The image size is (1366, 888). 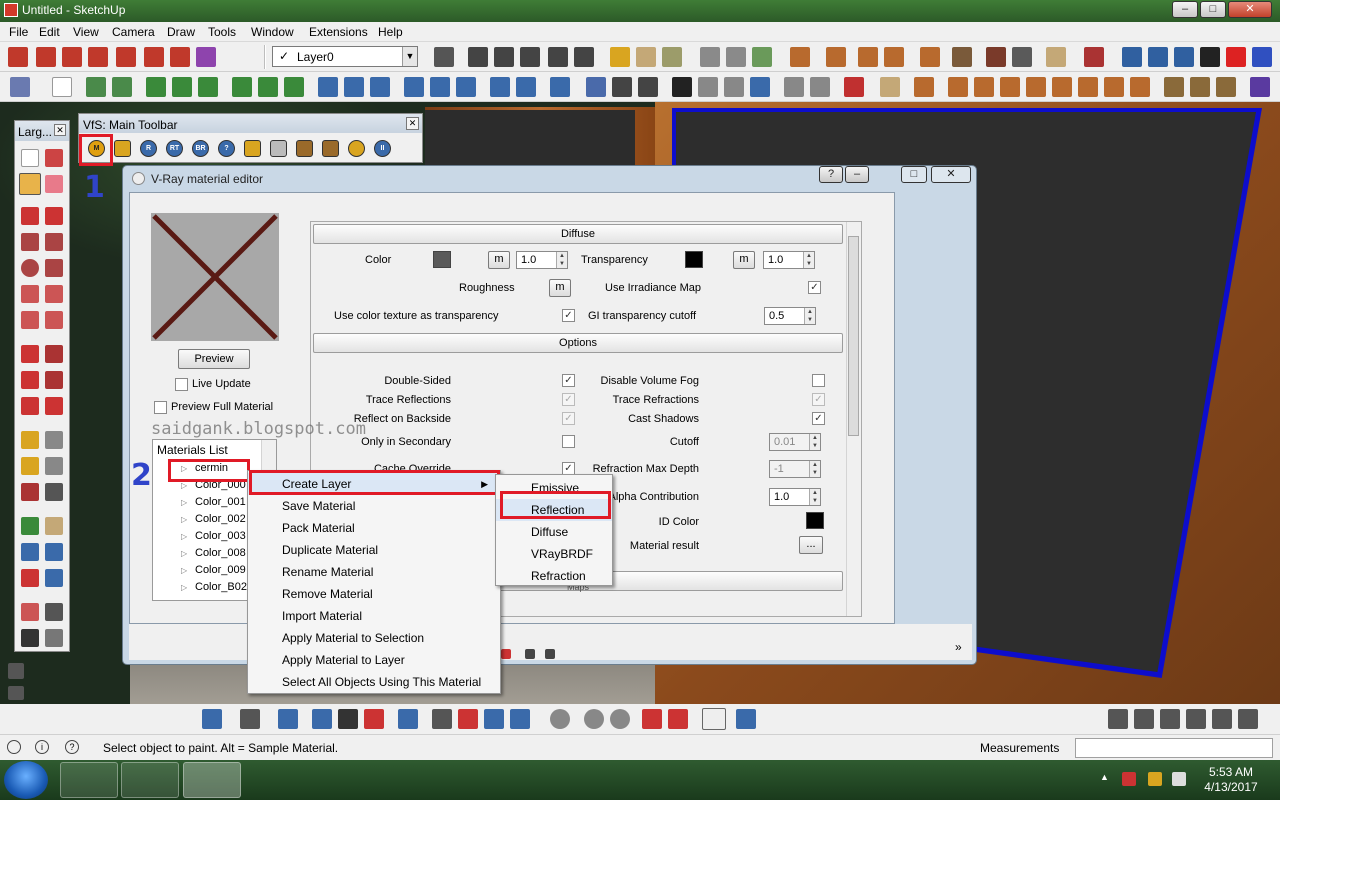 What do you see at coordinates (214, 359) in the screenshot?
I see `preview-button: Preview` at bounding box center [214, 359].